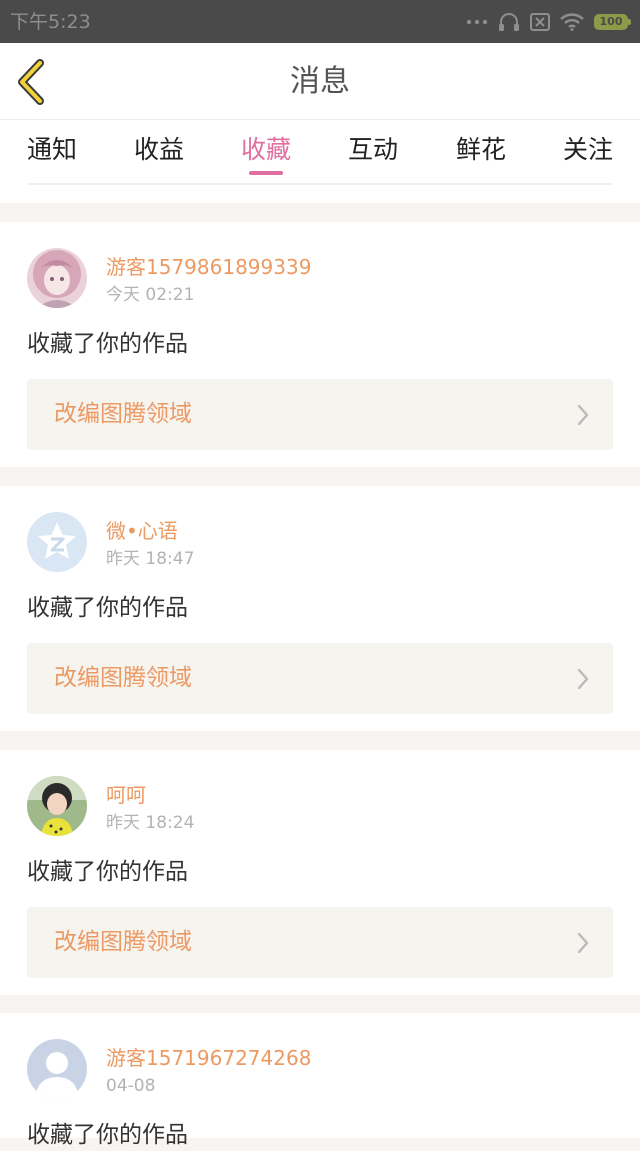  Describe the element at coordinates (208, 1058) in the screenshot. I see `username: 游客1571967274268` at that location.